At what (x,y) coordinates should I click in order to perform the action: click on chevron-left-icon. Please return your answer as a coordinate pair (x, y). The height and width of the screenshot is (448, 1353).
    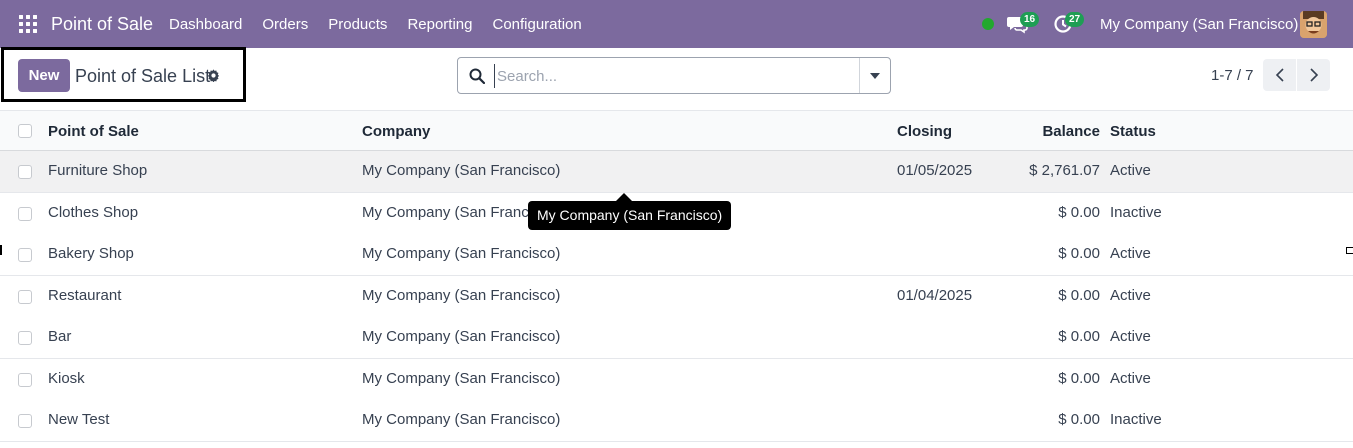
    Looking at the image, I should click on (1279, 75).